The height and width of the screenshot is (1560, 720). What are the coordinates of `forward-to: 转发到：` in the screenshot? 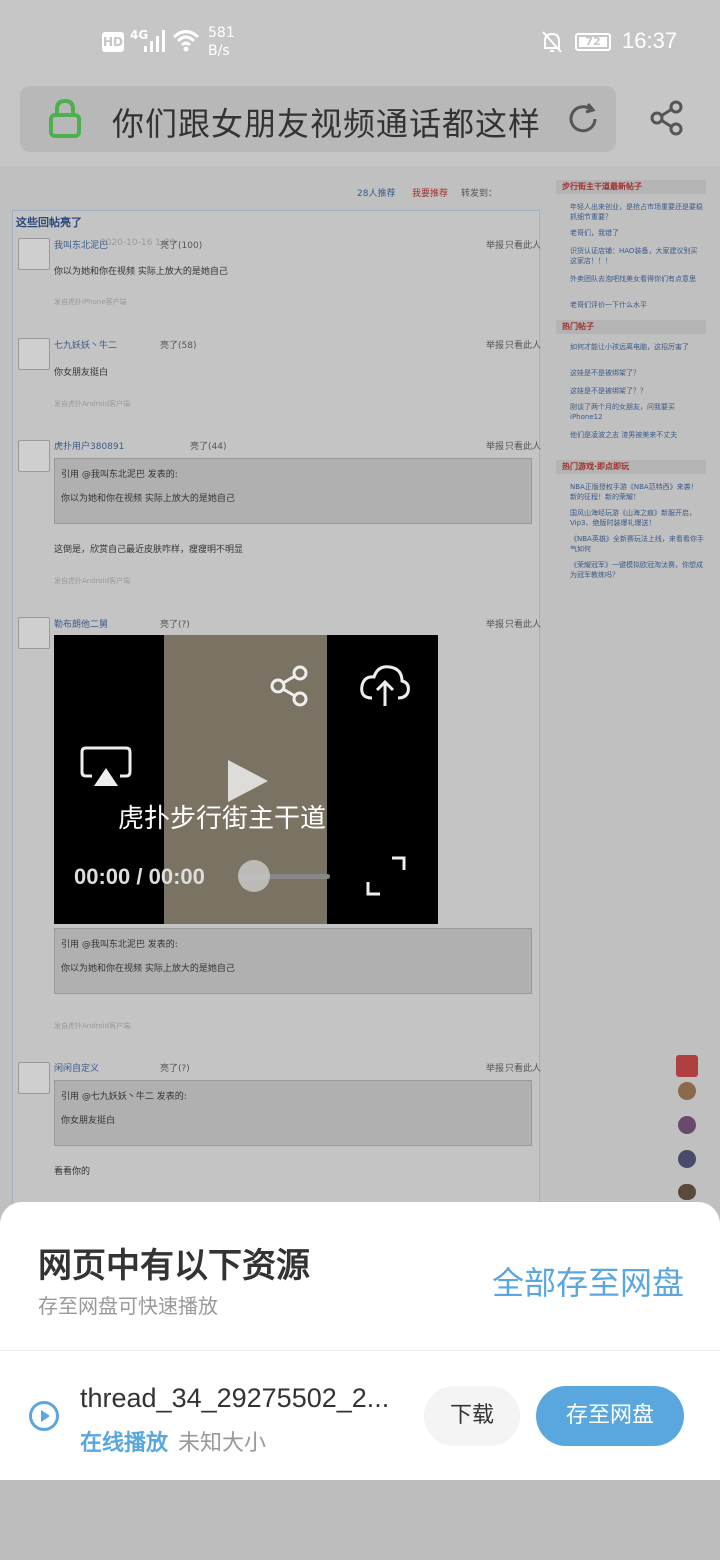 It's located at (479, 194).